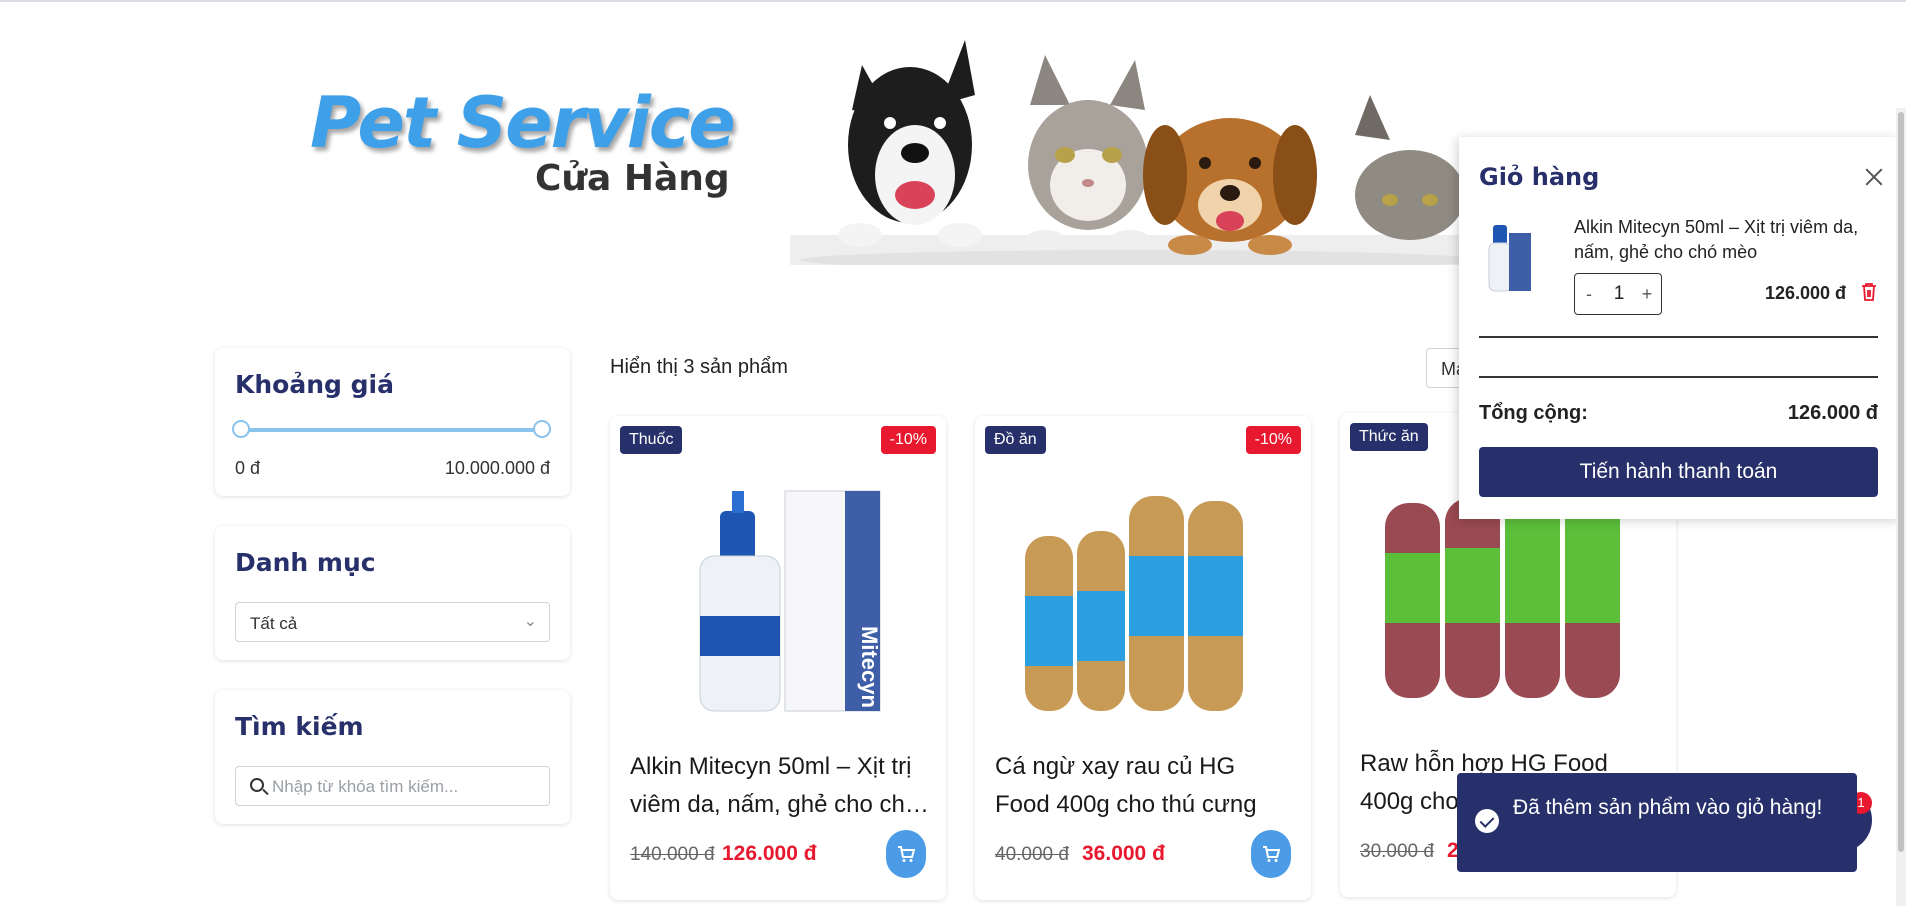 Image resolution: width=1906 pixels, height=906 pixels. Describe the element at coordinates (1533, 413) in the screenshot. I see `cart-total-label: Tổng cộng:` at that location.